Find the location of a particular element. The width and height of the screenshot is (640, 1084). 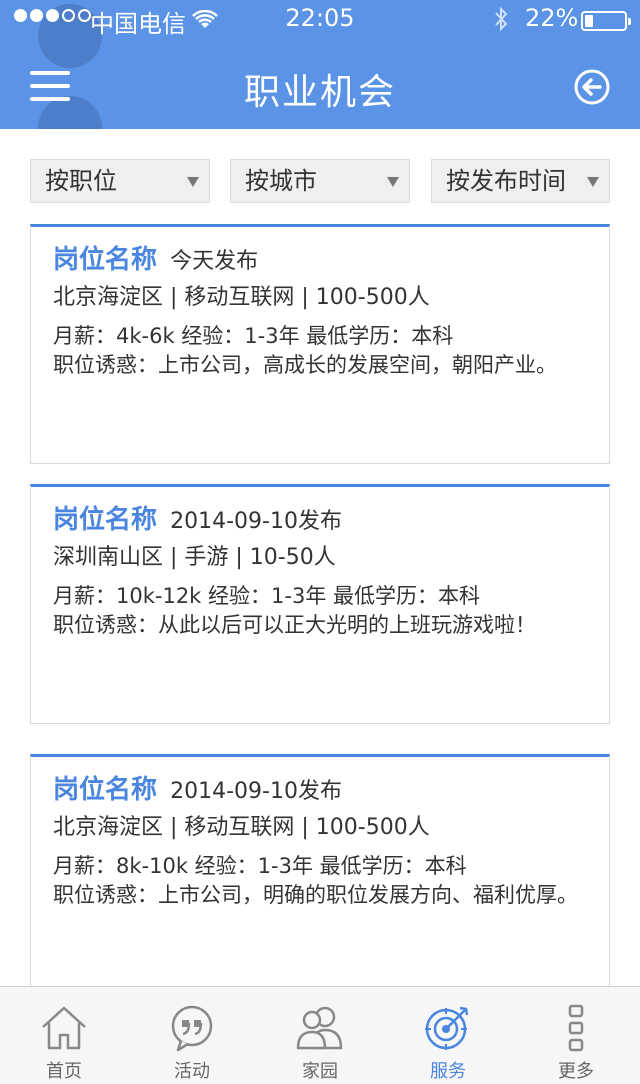

tab-label: 更多 is located at coordinates (576, 1071).